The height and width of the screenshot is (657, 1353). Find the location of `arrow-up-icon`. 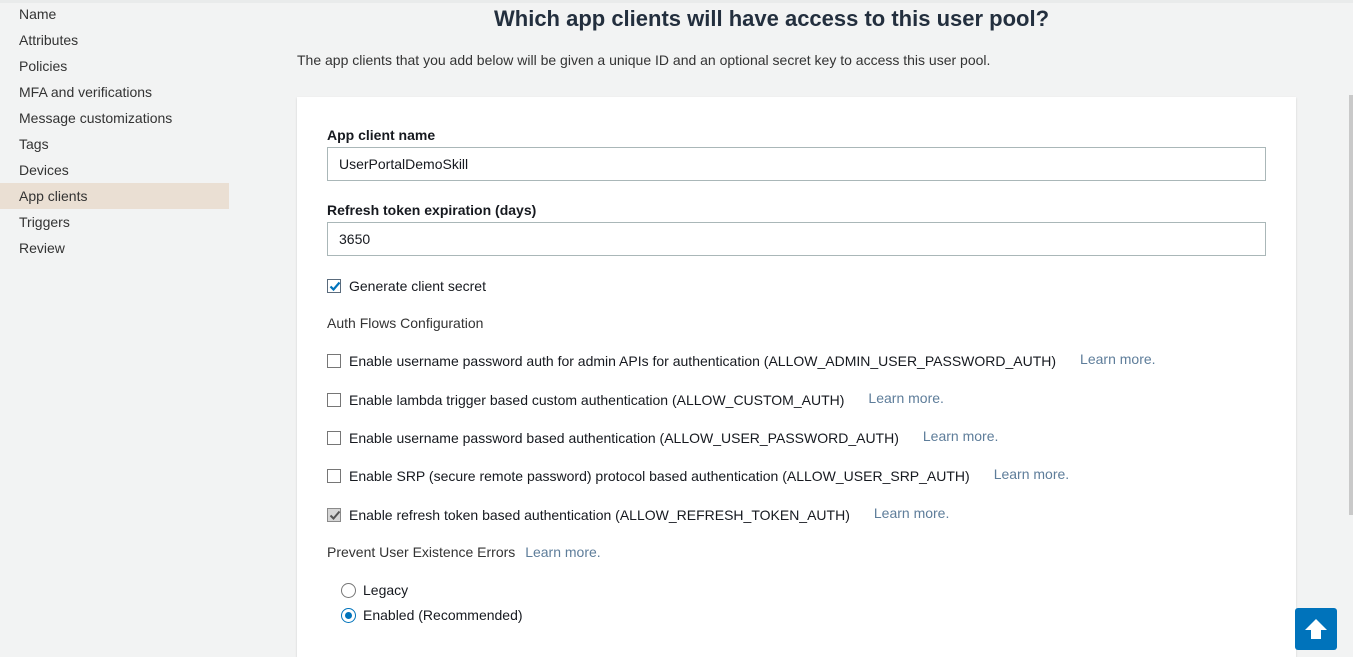

arrow-up-icon is located at coordinates (1316, 629).